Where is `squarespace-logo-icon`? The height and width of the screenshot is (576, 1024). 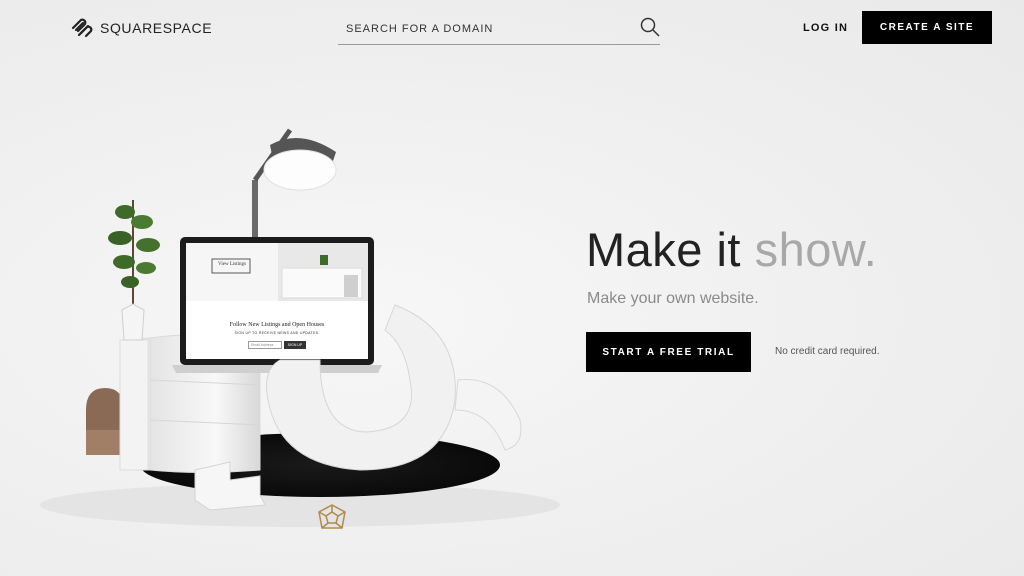
squarespace-logo-icon is located at coordinates (82, 28).